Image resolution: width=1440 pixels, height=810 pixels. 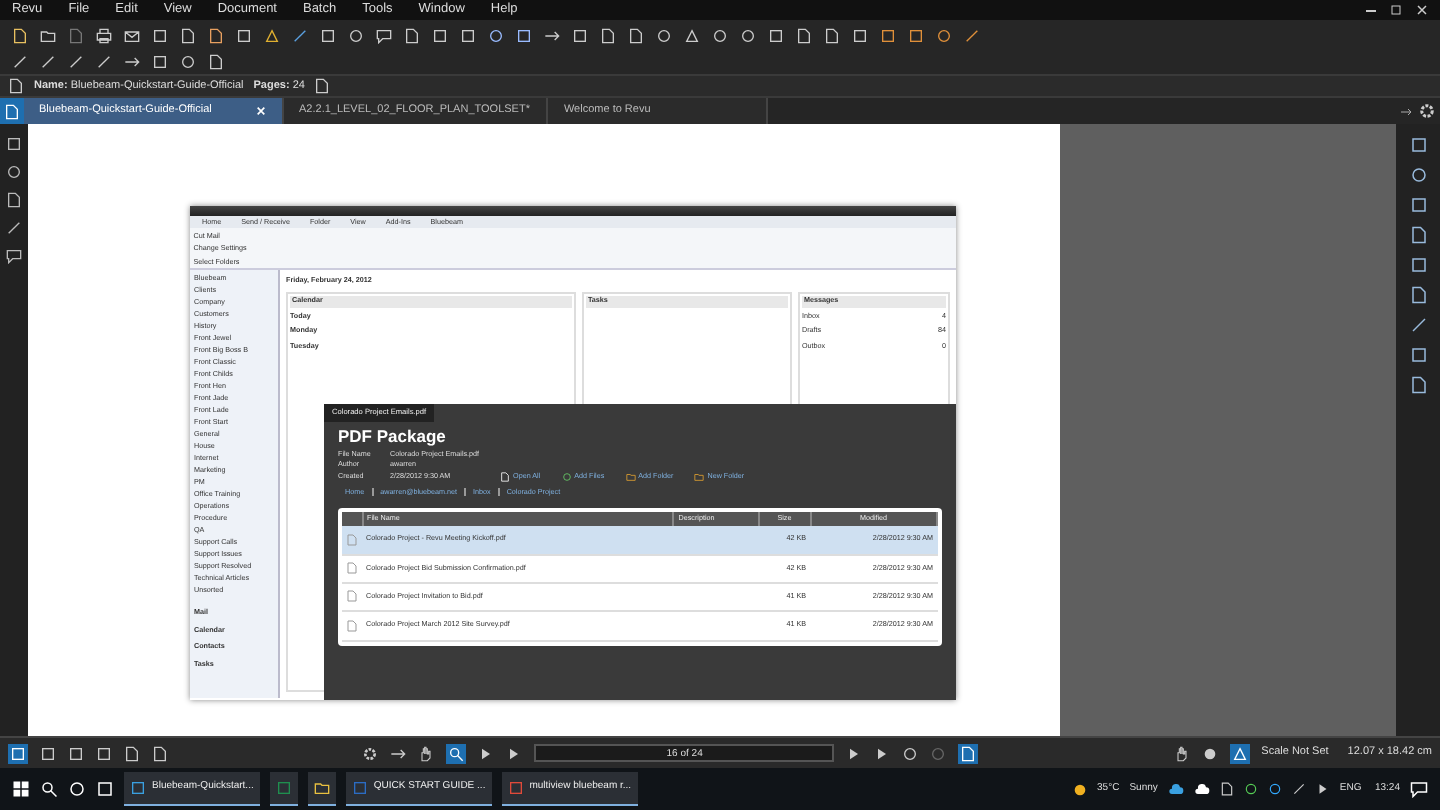 I want to click on weather-icon, so click(x=1079, y=789).